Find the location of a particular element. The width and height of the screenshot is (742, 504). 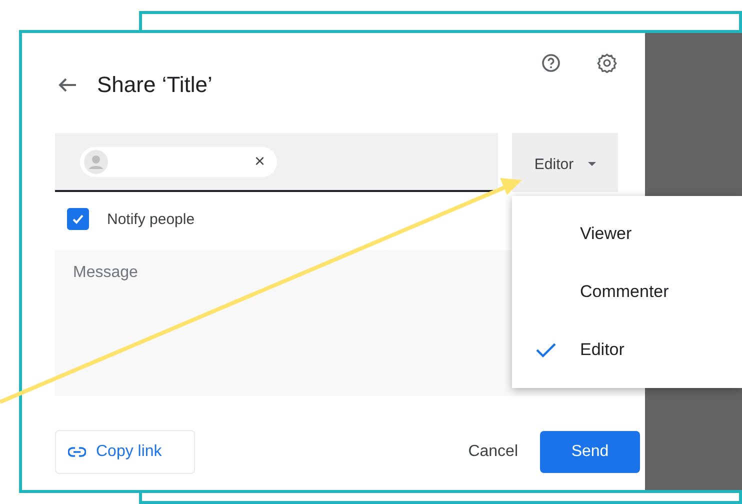

back-arrow-icon is located at coordinates (67, 85).